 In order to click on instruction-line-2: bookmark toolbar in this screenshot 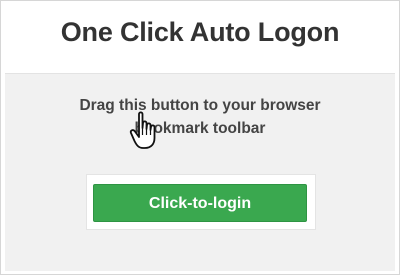, I will do `click(200, 128)`.